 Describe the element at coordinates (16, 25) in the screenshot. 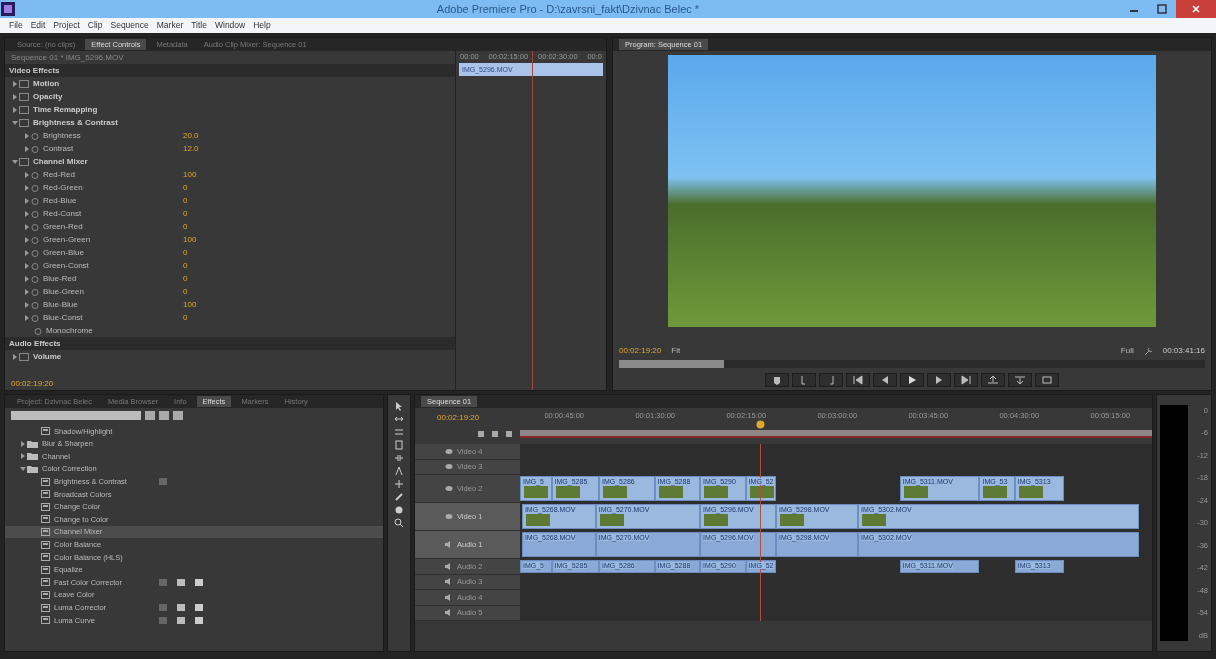

I see `menu-item: File` at that location.